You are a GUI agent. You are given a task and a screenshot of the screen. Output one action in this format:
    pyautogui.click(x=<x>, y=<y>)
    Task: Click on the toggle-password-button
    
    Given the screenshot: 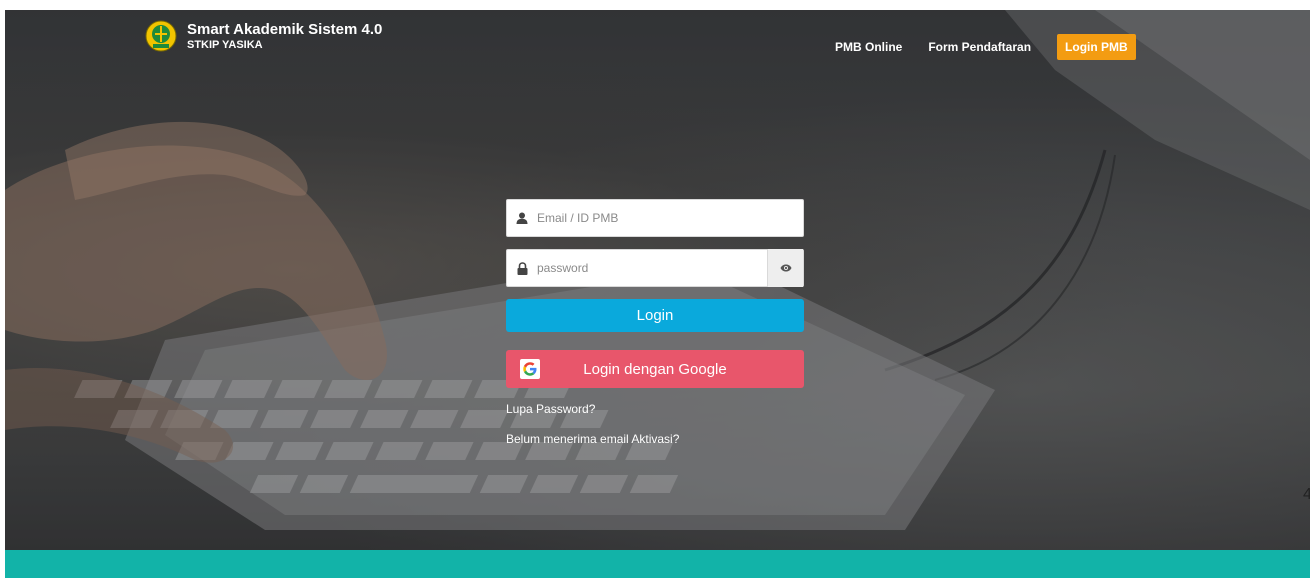 What is the action you would take?
    pyautogui.click(x=785, y=268)
    